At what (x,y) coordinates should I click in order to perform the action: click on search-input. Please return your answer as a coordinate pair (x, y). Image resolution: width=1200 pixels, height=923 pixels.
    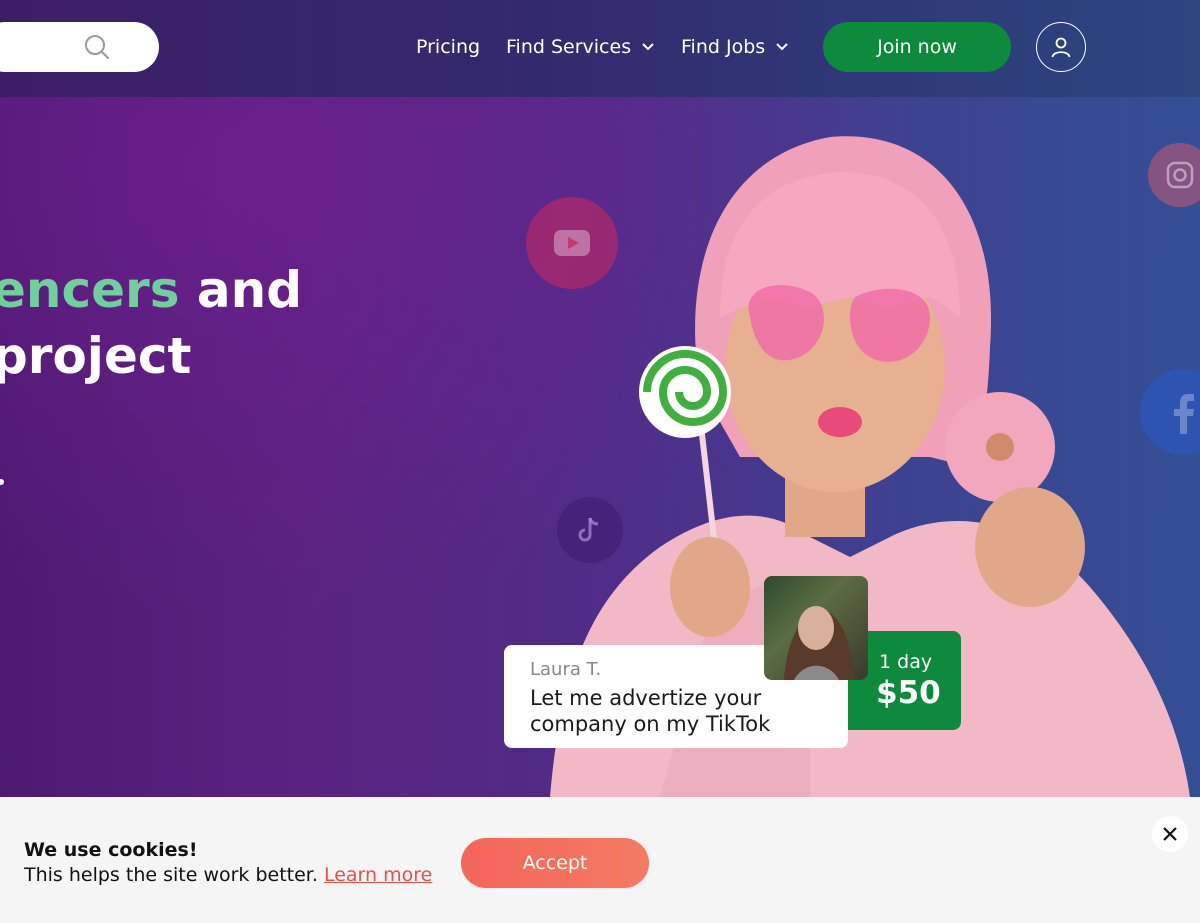
    Looking at the image, I should click on (79, 47).